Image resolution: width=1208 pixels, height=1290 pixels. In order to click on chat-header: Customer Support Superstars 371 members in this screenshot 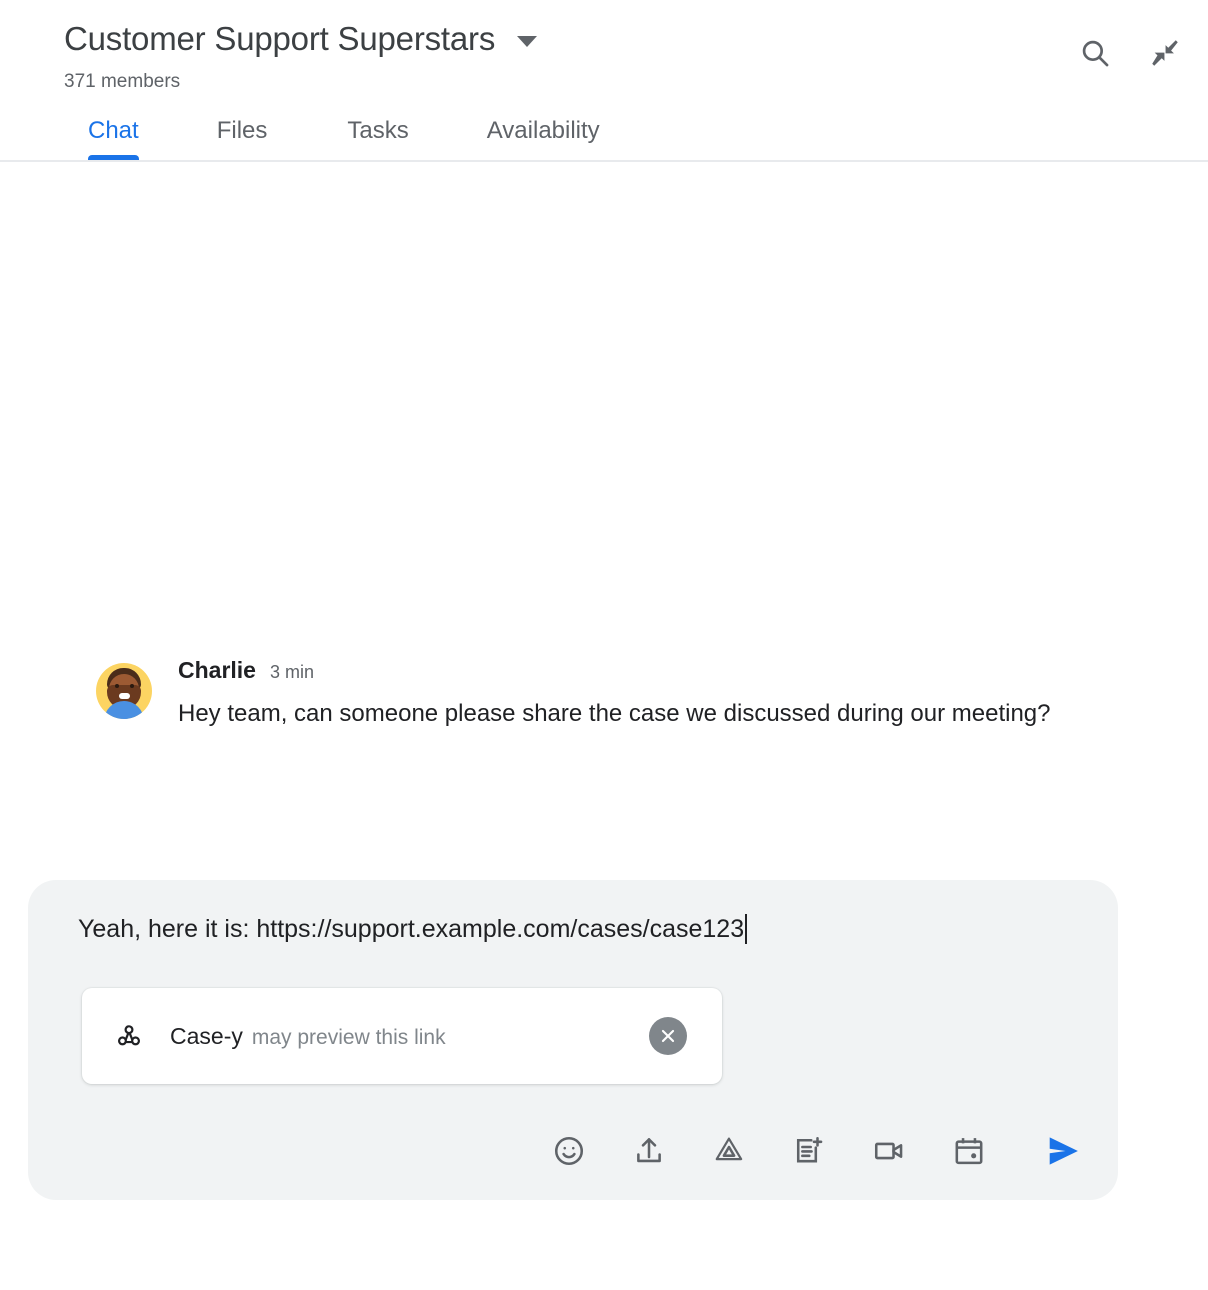, I will do `click(604, 81)`.